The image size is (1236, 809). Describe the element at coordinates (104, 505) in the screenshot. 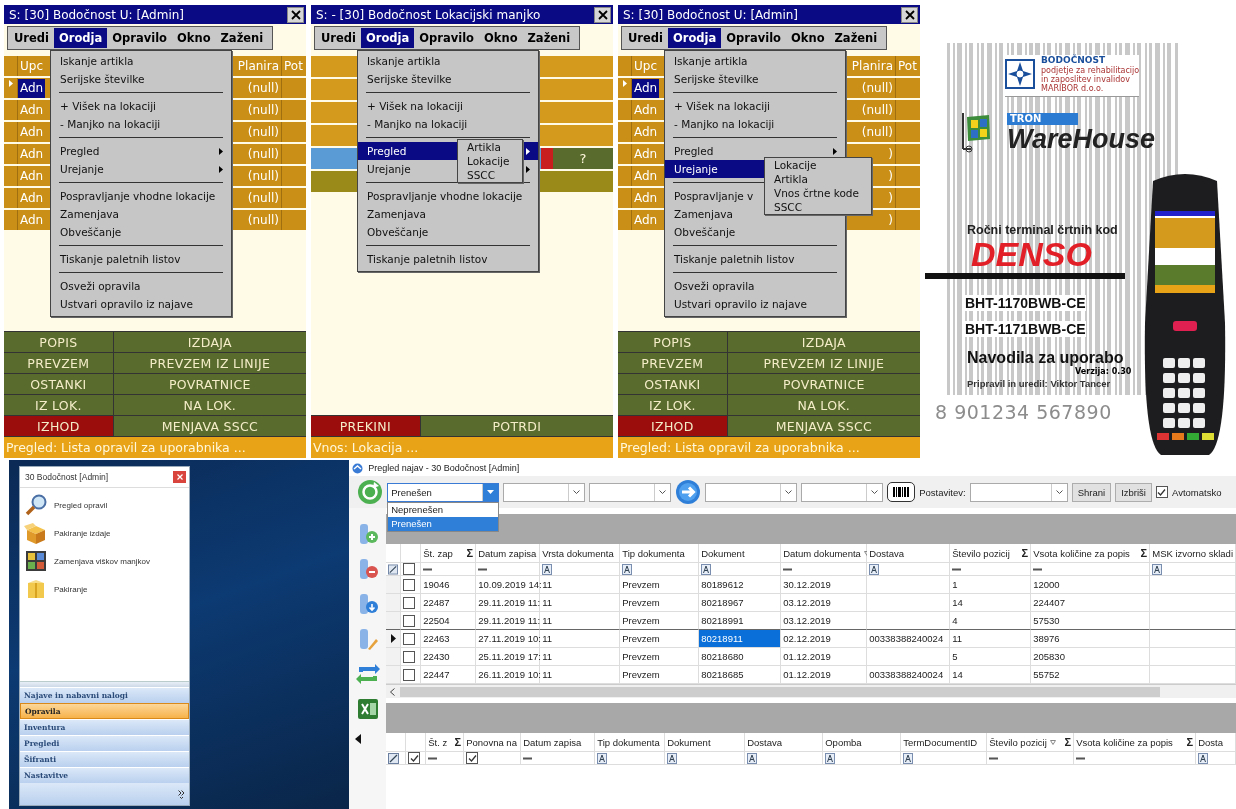

I see `launcher-item: Pregled opravil` at that location.